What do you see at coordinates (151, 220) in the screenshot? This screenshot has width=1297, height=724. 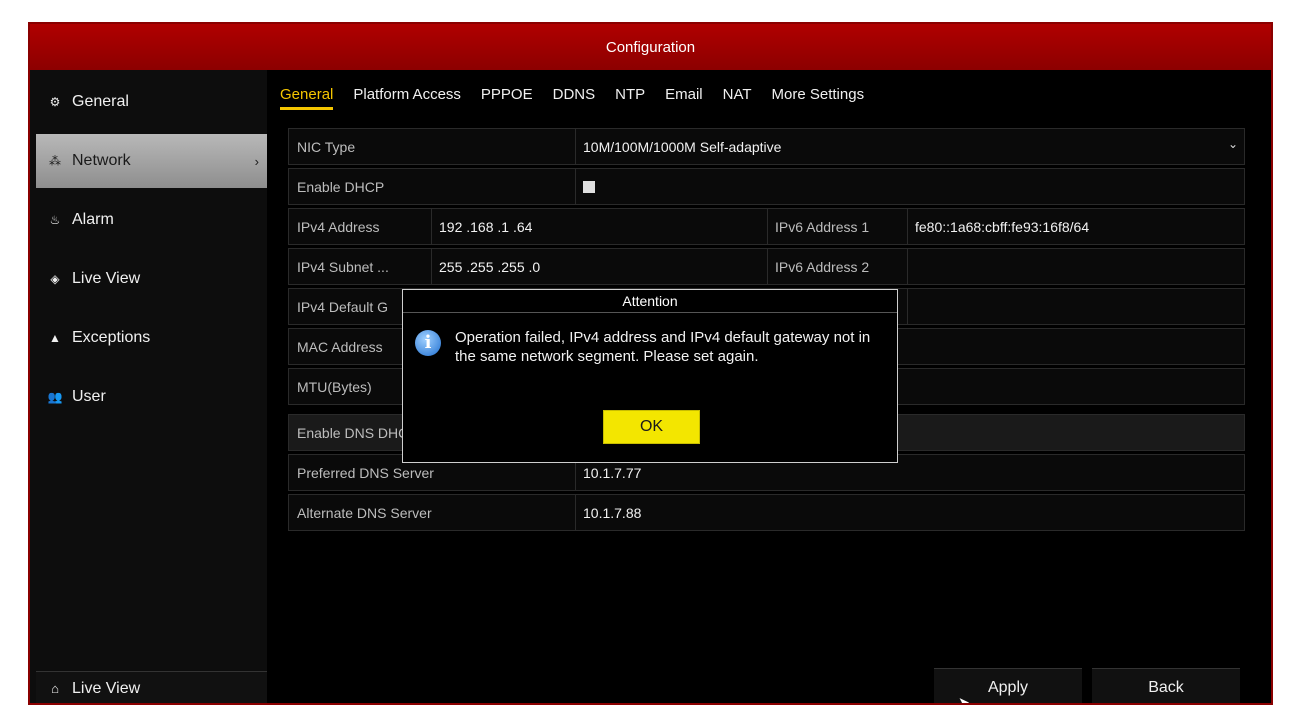 I see `sidebar-item-alarm: ♨ Alarm` at bounding box center [151, 220].